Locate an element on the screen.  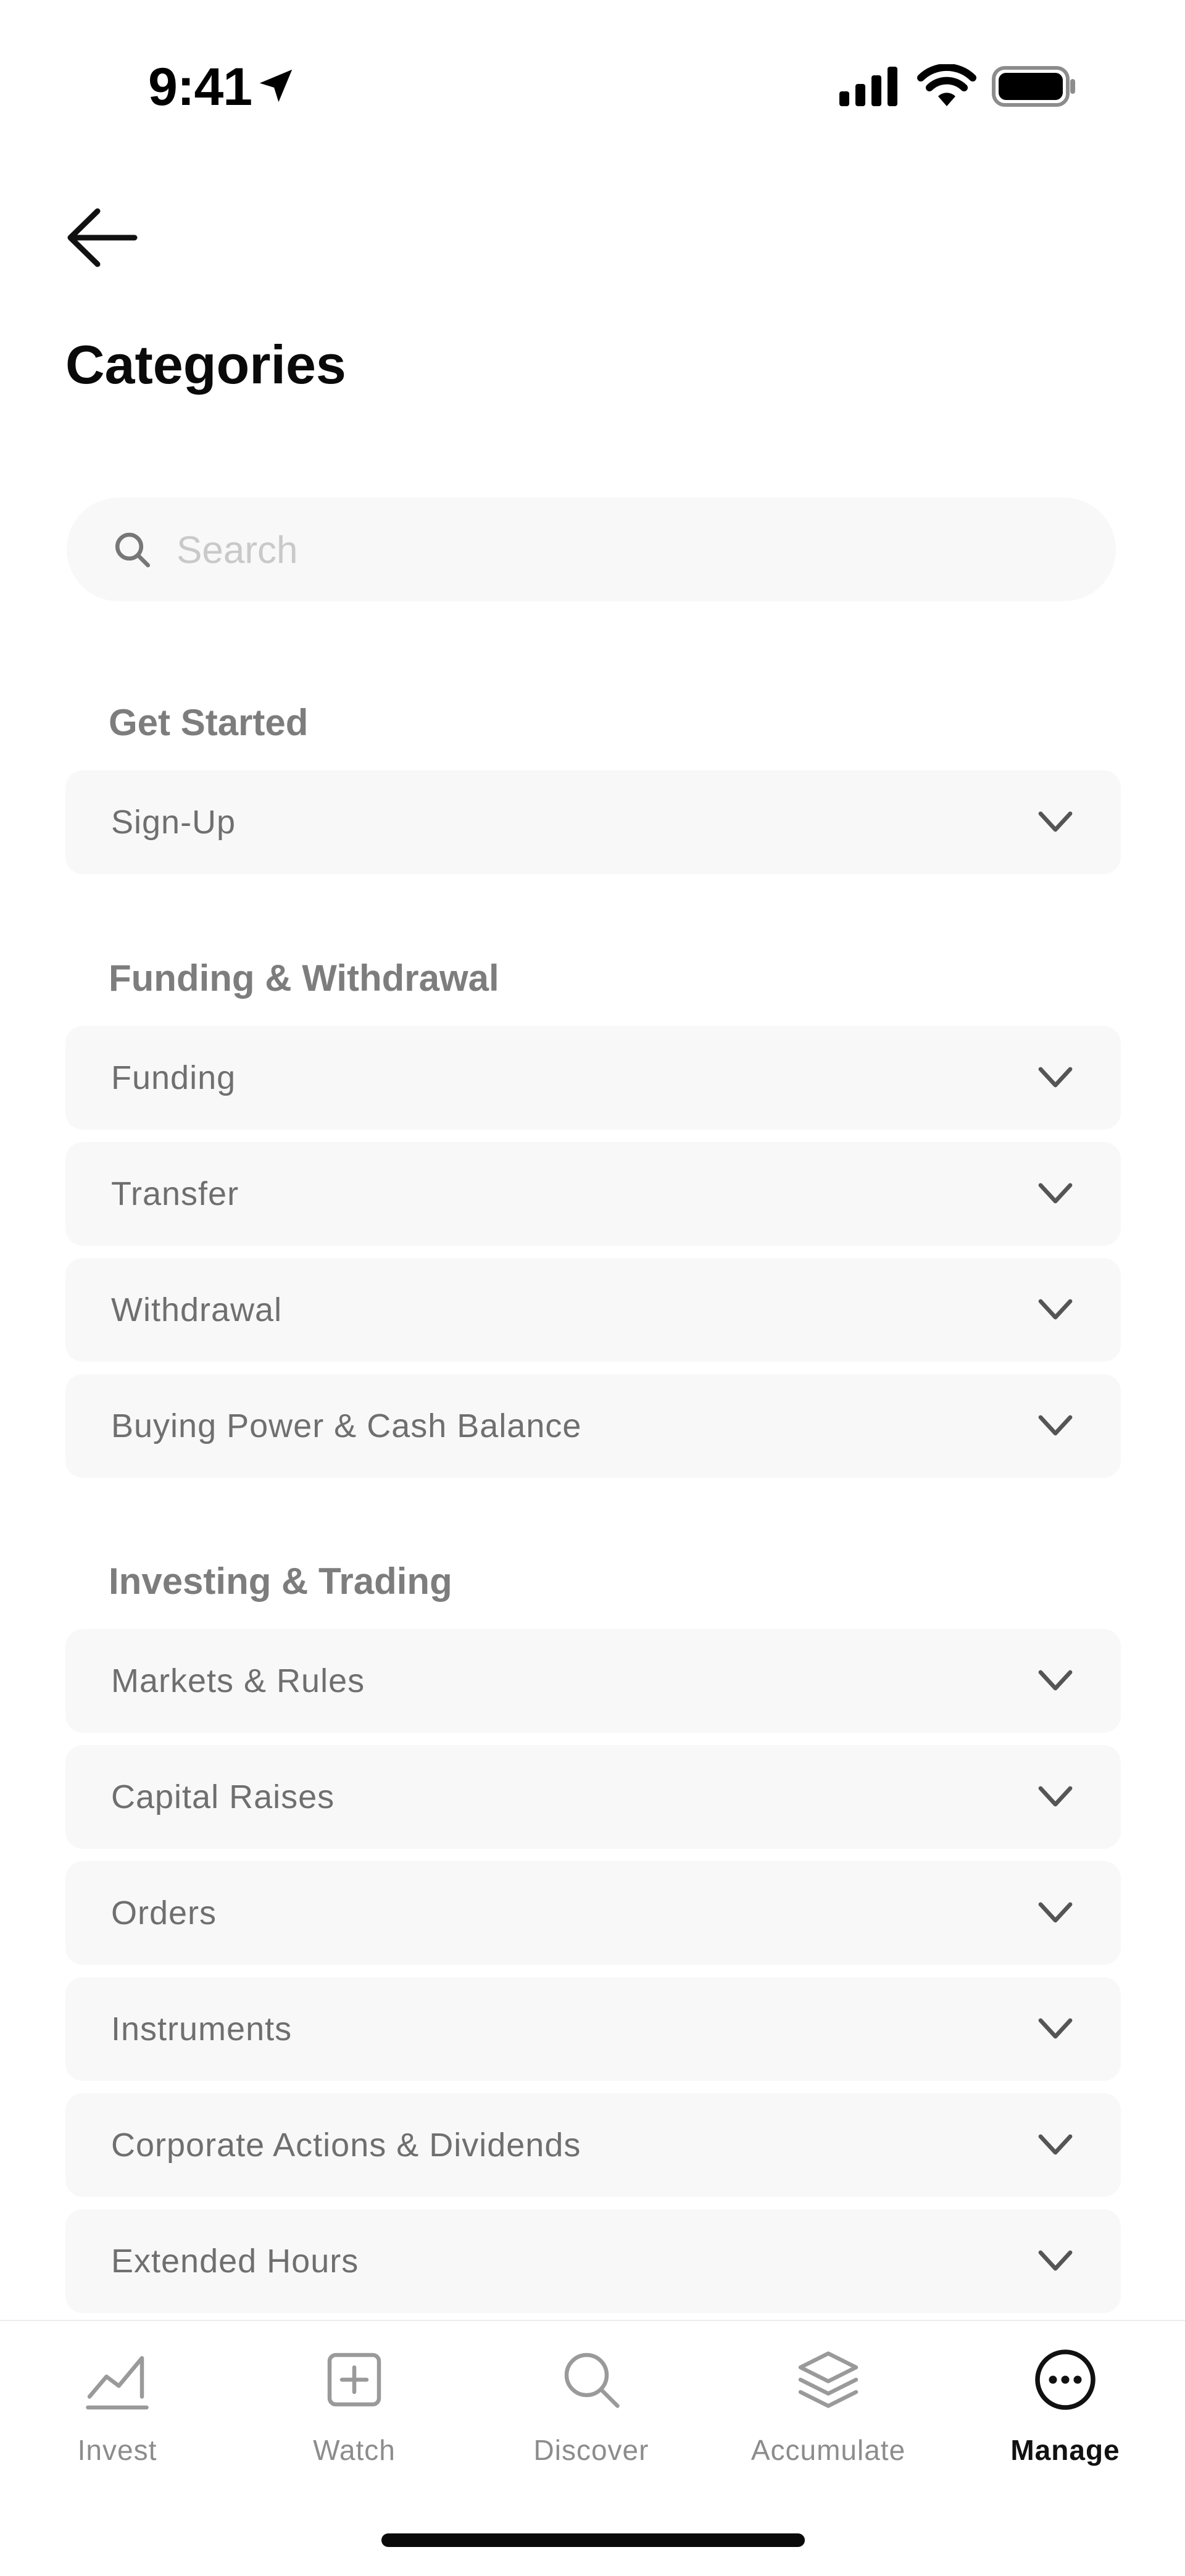
category-label: Orders is located at coordinates (164, 1913).